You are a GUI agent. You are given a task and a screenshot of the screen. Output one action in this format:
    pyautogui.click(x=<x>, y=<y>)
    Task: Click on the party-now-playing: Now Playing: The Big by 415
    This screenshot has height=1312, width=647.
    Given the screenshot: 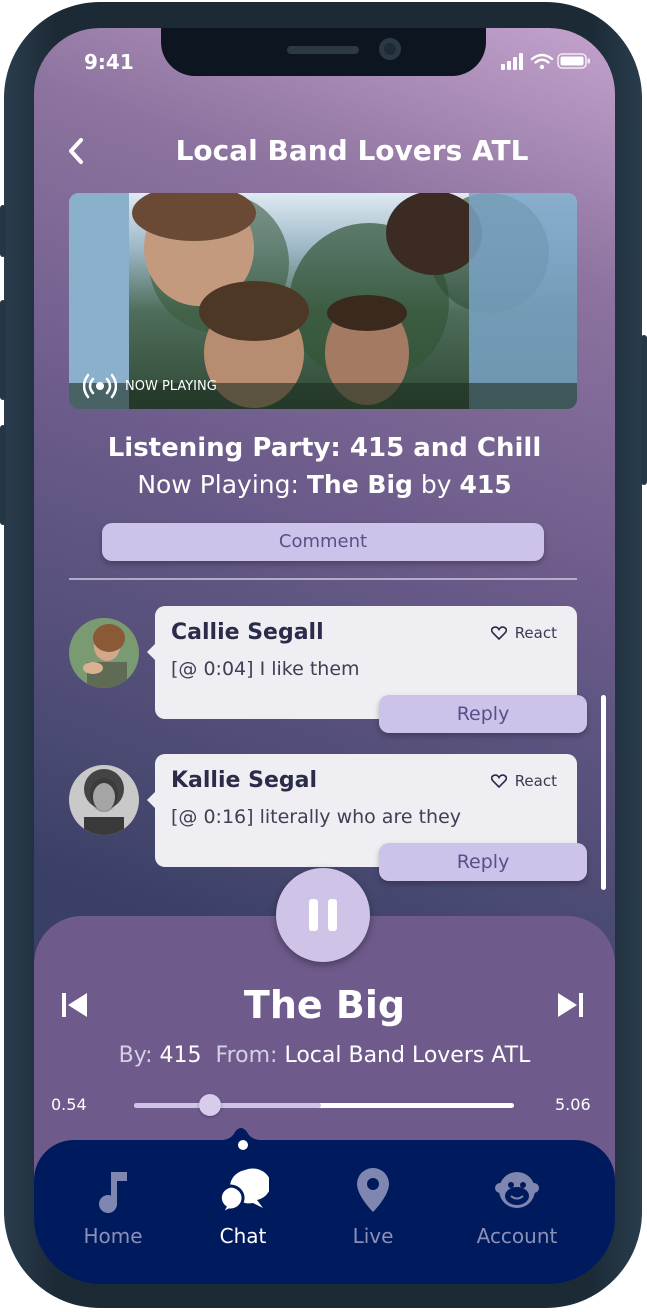 What is the action you would take?
    pyautogui.click(x=324, y=484)
    